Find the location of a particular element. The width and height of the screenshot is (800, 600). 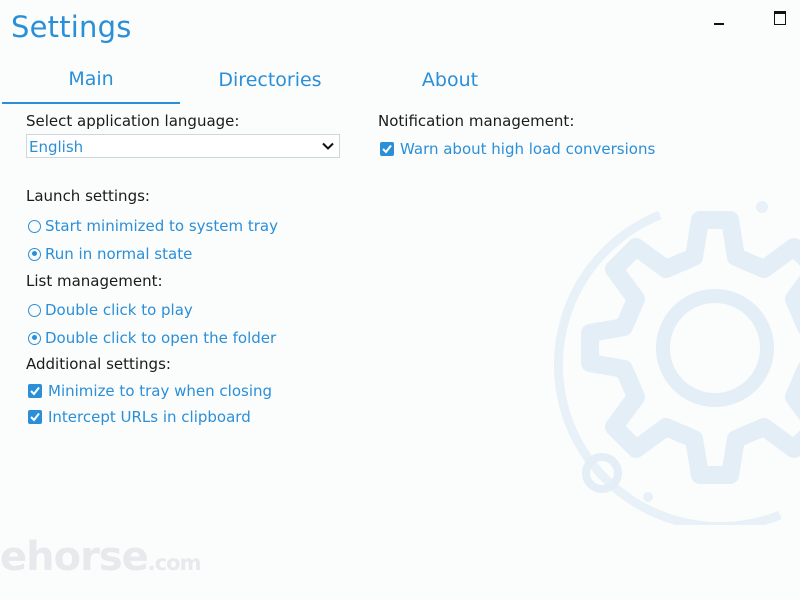

notification-label: Notification management: is located at coordinates (476, 121).